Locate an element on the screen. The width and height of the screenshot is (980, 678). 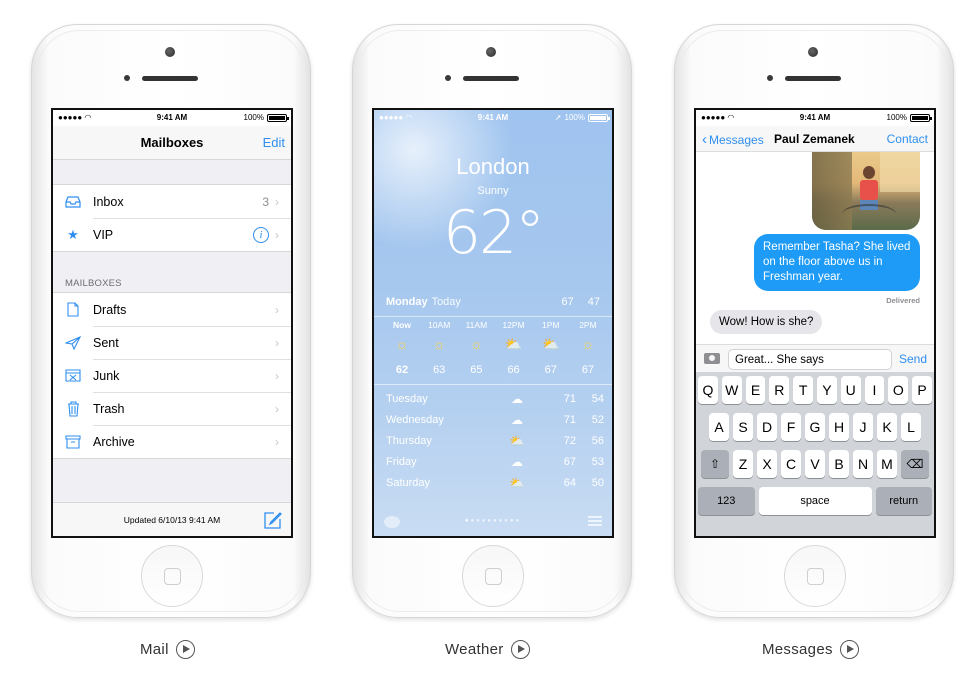
key-e: E is located at coordinates (755, 390).